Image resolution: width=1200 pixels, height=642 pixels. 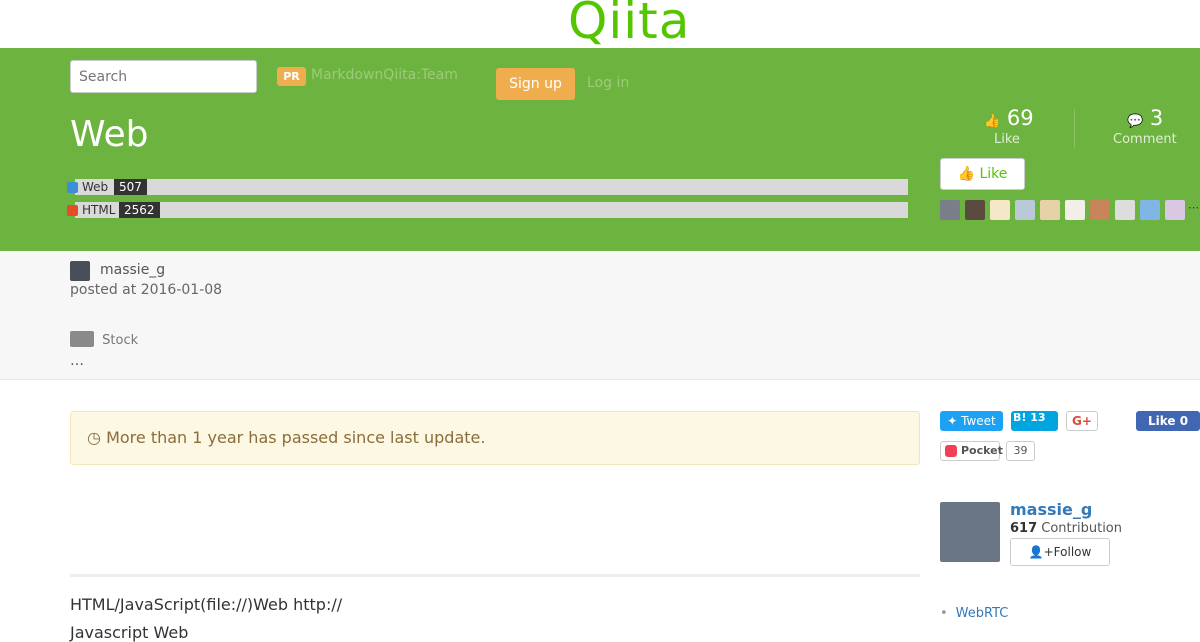 I want to click on folder-icon, so click(x=82, y=339).